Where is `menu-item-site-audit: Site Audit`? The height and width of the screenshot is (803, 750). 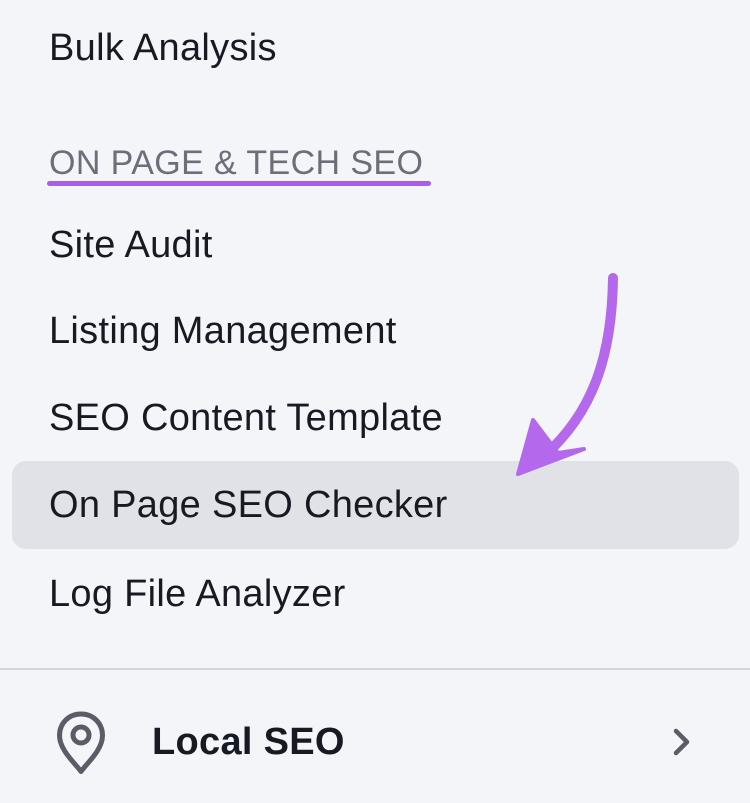
menu-item-site-audit: Site Audit is located at coordinates (131, 245).